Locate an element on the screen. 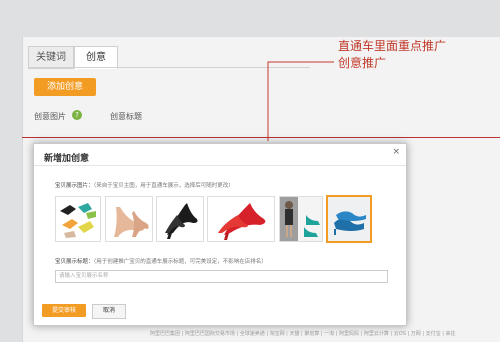 The height and width of the screenshot is (342, 500). dialog-title: 新增加创意 is located at coordinates (67, 159).